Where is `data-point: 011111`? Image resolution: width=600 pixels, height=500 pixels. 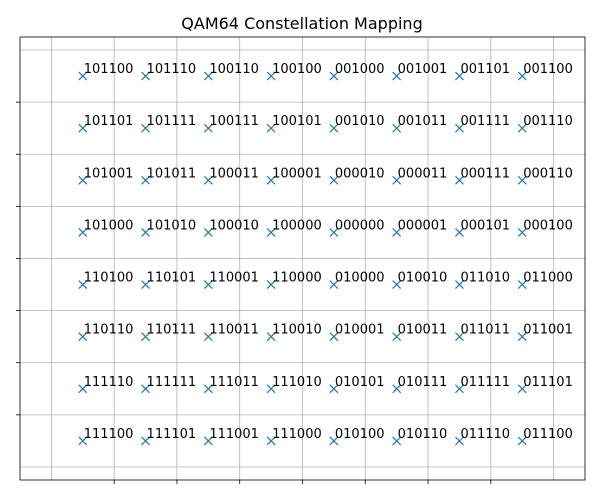
data-point: 011111 is located at coordinates (482, 384).